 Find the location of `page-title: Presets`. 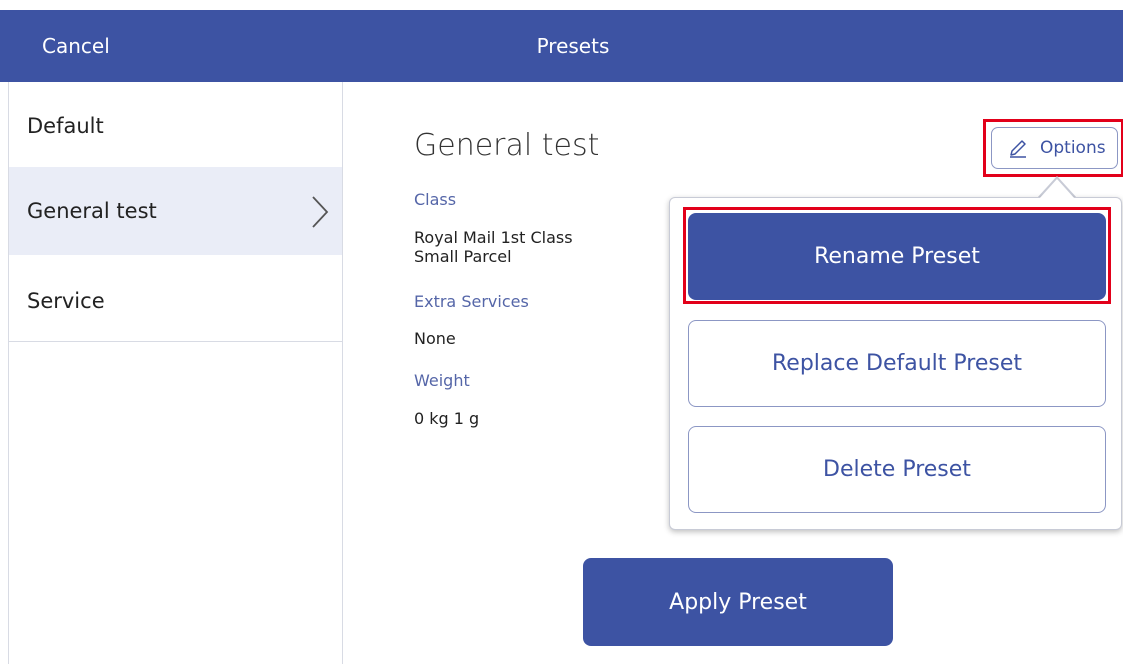

page-title: Presets is located at coordinates (573, 46).